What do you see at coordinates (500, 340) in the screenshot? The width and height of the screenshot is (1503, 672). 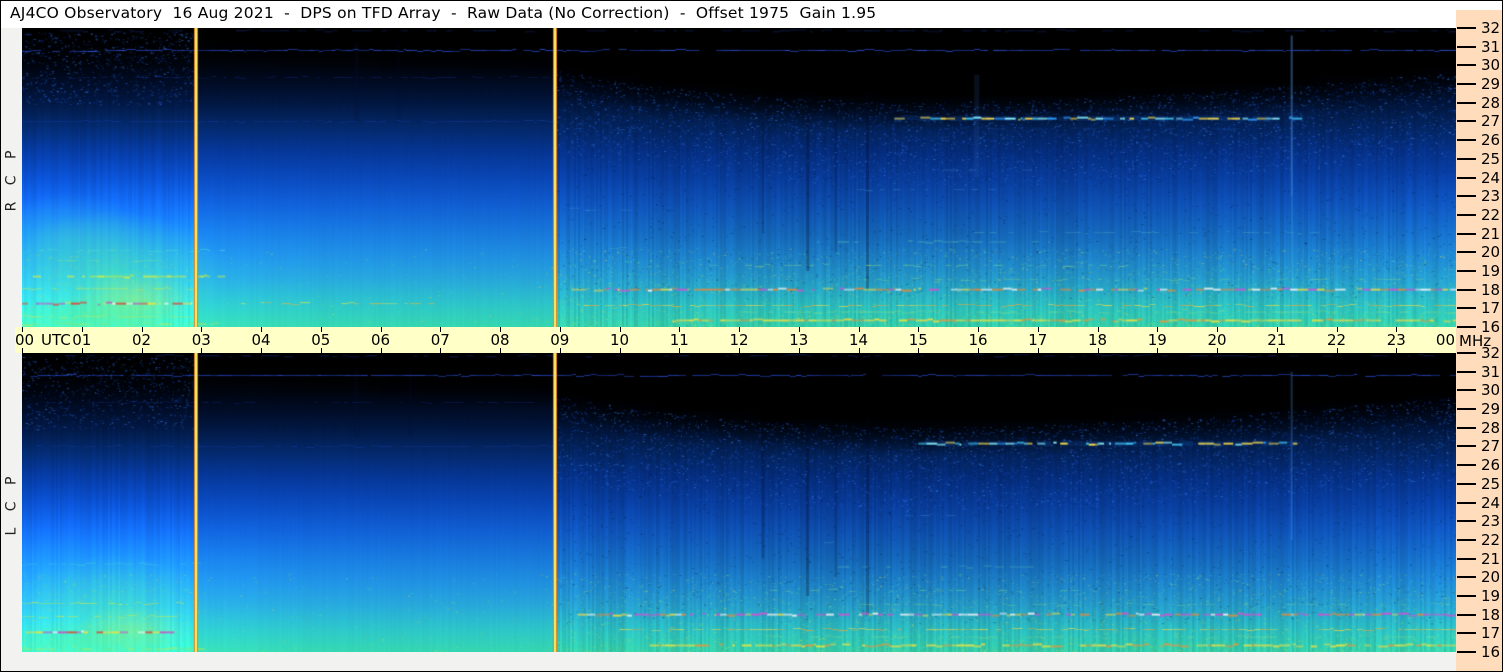 I see `time-tick-label: 08` at bounding box center [500, 340].